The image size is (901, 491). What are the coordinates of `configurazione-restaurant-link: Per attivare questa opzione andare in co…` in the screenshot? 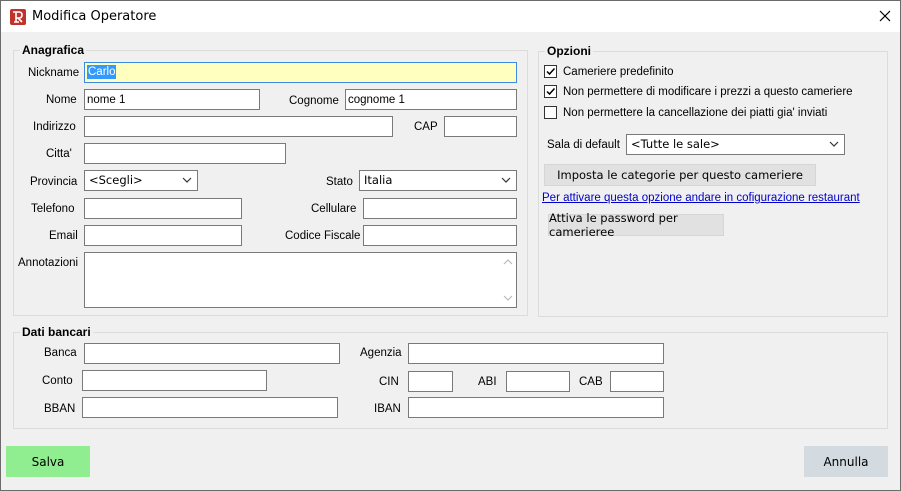 It's located at (701, 198).